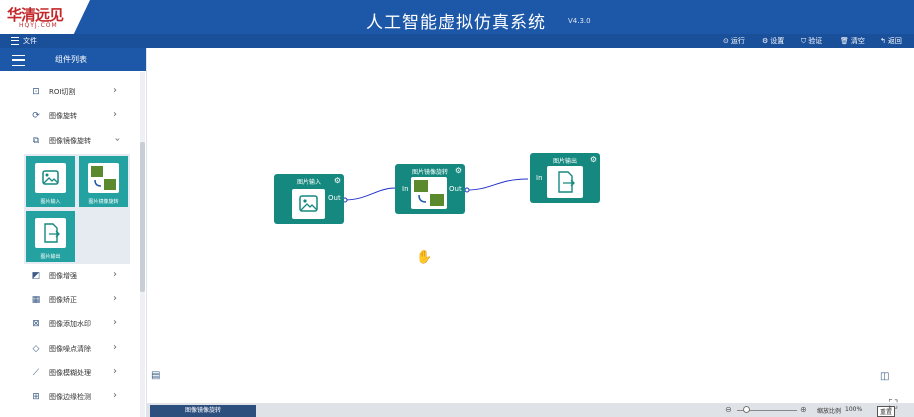  I want to click on edge-icon: ⊞, so click(36, 397).